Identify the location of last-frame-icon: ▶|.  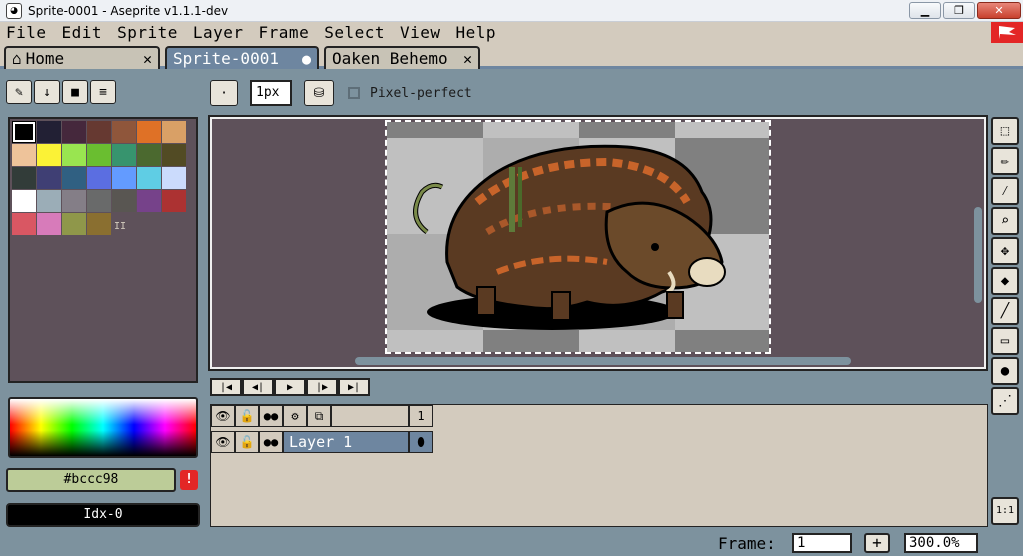
(354, 387).